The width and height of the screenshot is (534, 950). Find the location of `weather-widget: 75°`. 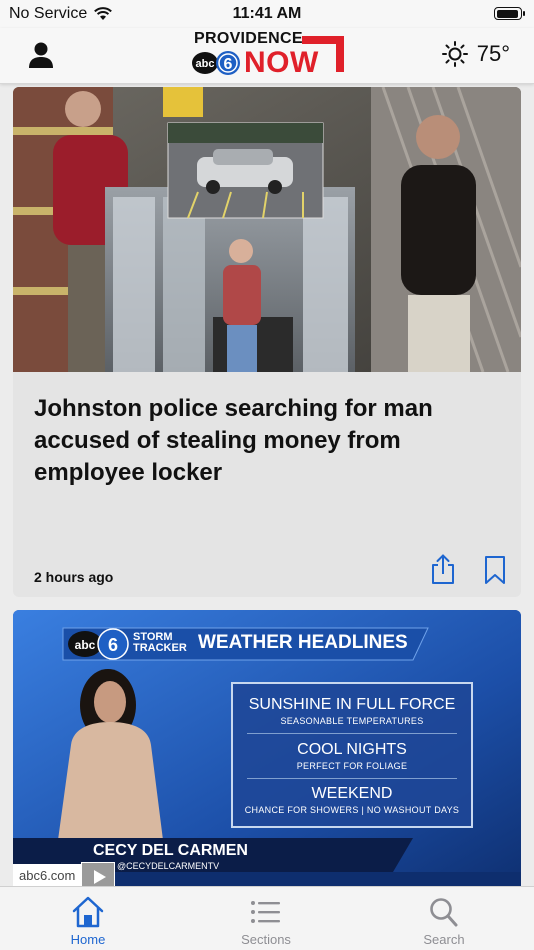

weather-widget: 75° is located at coordinates (475, 54).